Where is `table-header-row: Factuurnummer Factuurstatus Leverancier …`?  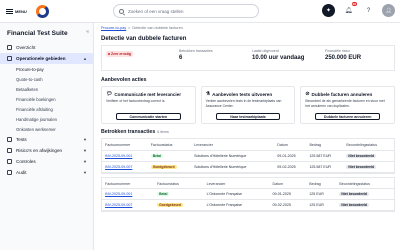
table-header-row: Factuurnummer Factuurstatus Leverancier … is located at coordinates (248, 184).